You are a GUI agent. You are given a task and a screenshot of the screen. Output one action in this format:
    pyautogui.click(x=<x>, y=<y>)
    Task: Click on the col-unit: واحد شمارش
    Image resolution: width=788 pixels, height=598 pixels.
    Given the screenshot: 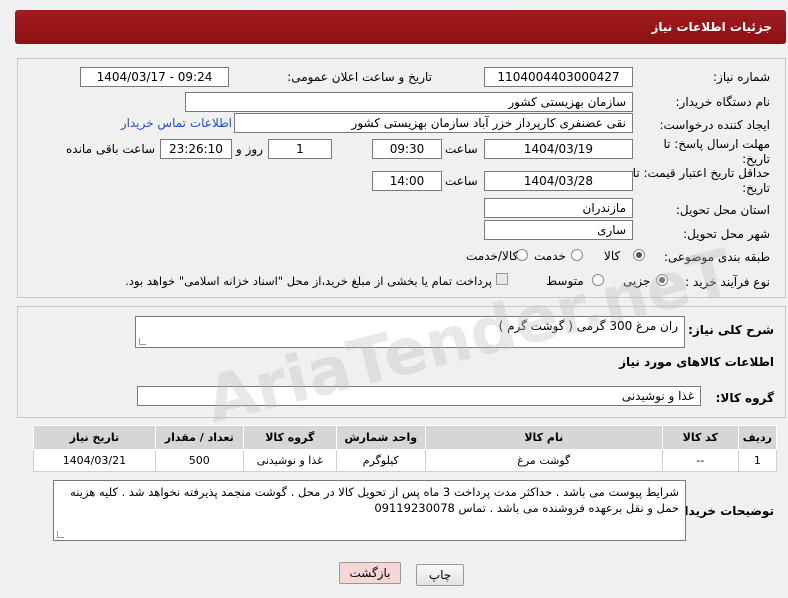 What is the action you would take?
    pyautogui.click(x=380, y=437)
    